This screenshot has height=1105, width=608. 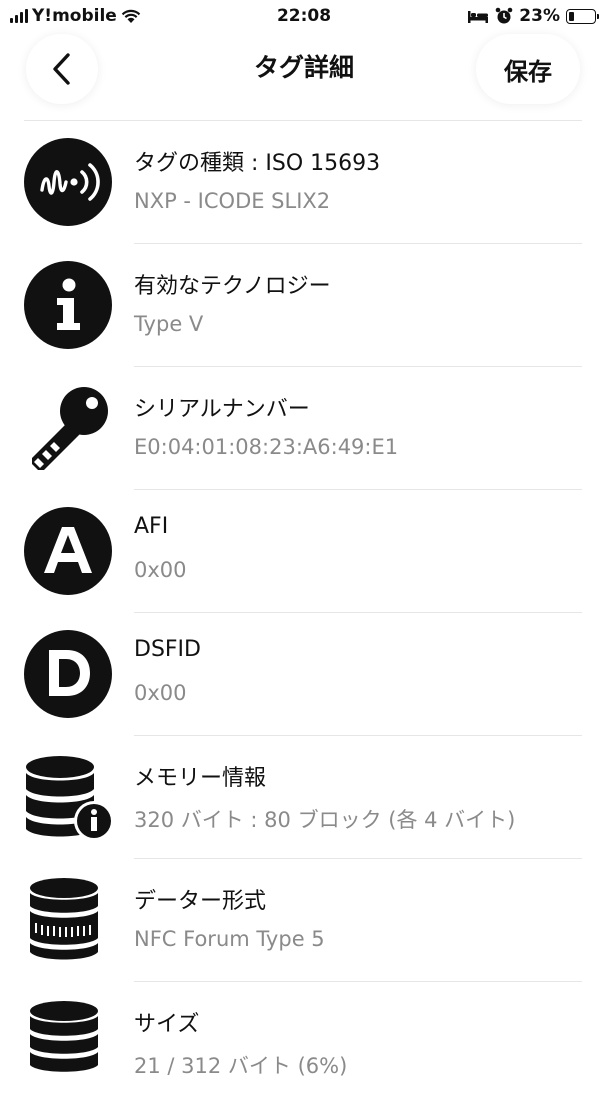 I want to click on detail-label: 有効なテクノロジー, so click(x=232, y=286).